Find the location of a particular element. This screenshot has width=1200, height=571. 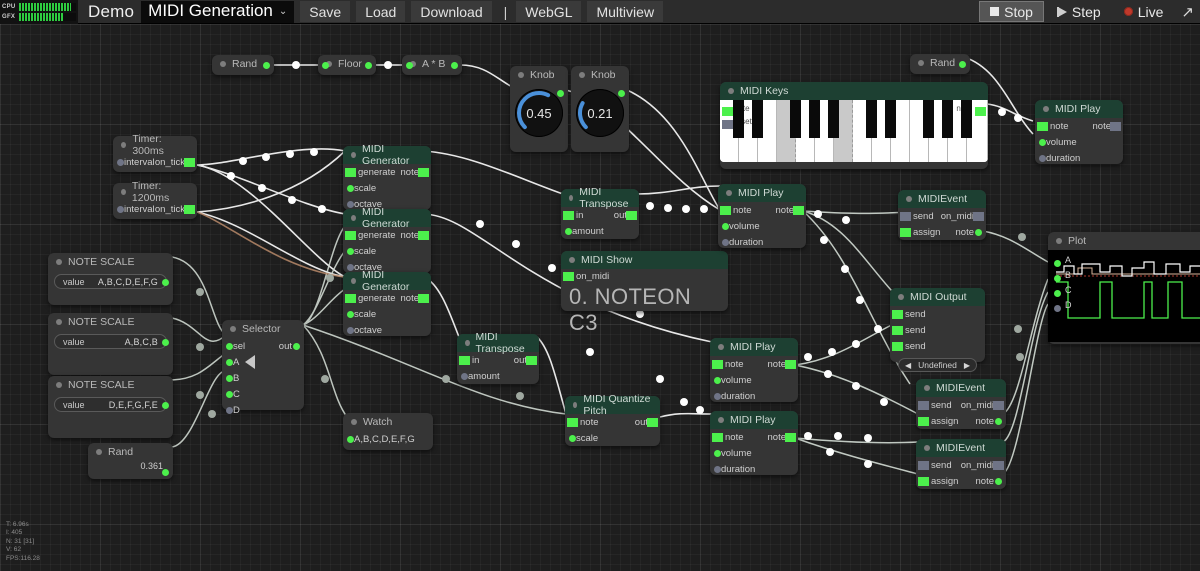

node-midi-event-2: MIDIEvent send on_midi assign note is located at coordinates (961, 404).